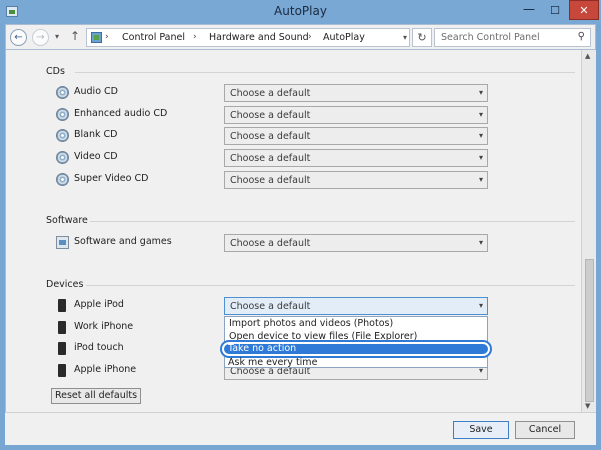  Describe the element at coordinates (300, 428) in the screenshot. I see `dialog-footer: Save Cancel` at that location.